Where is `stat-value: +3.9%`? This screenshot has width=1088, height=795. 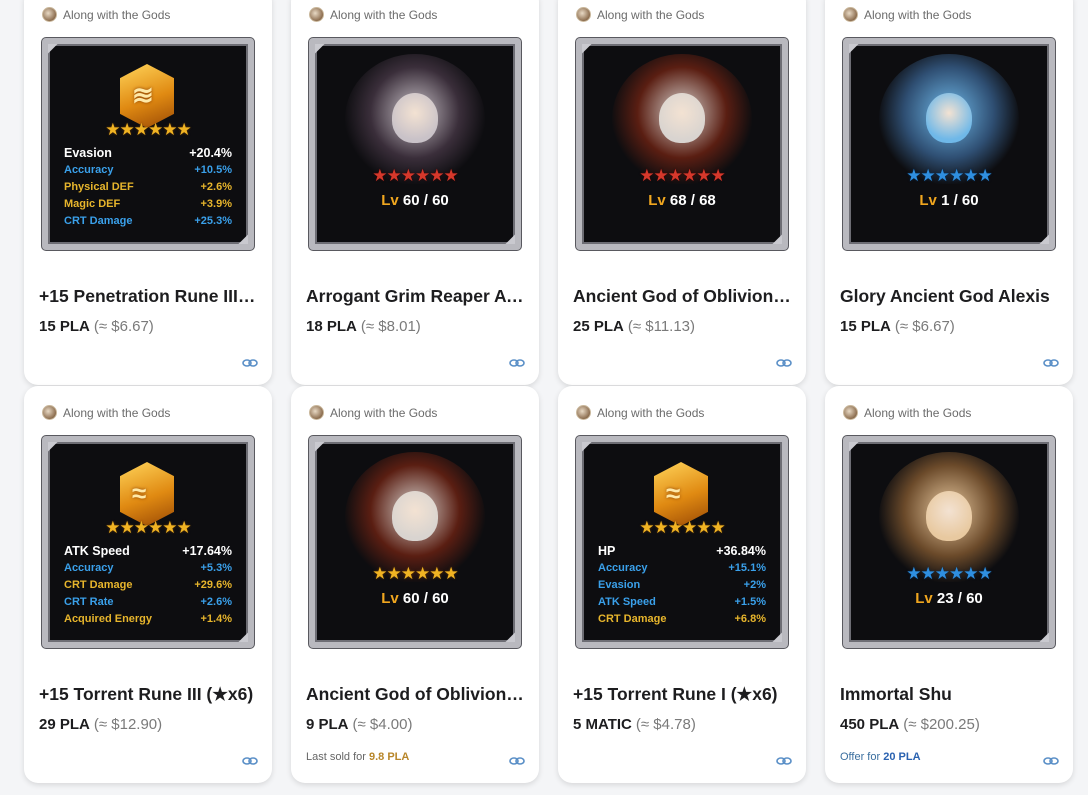
stat-value: +3.9% is located at coordinates (216, 204).